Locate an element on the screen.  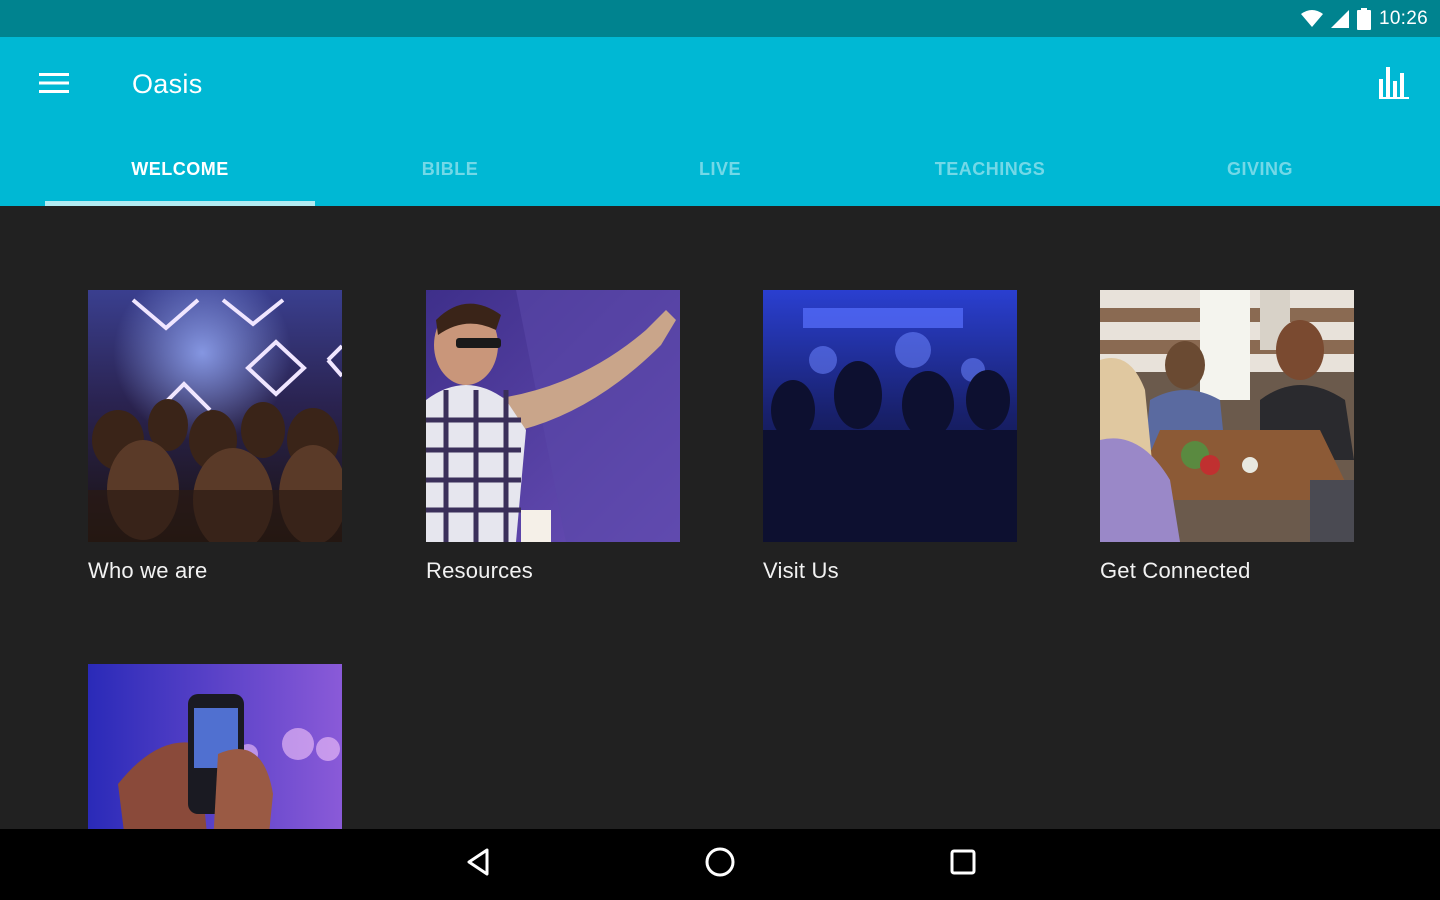
recents-button is located at coordinates (963, 864).